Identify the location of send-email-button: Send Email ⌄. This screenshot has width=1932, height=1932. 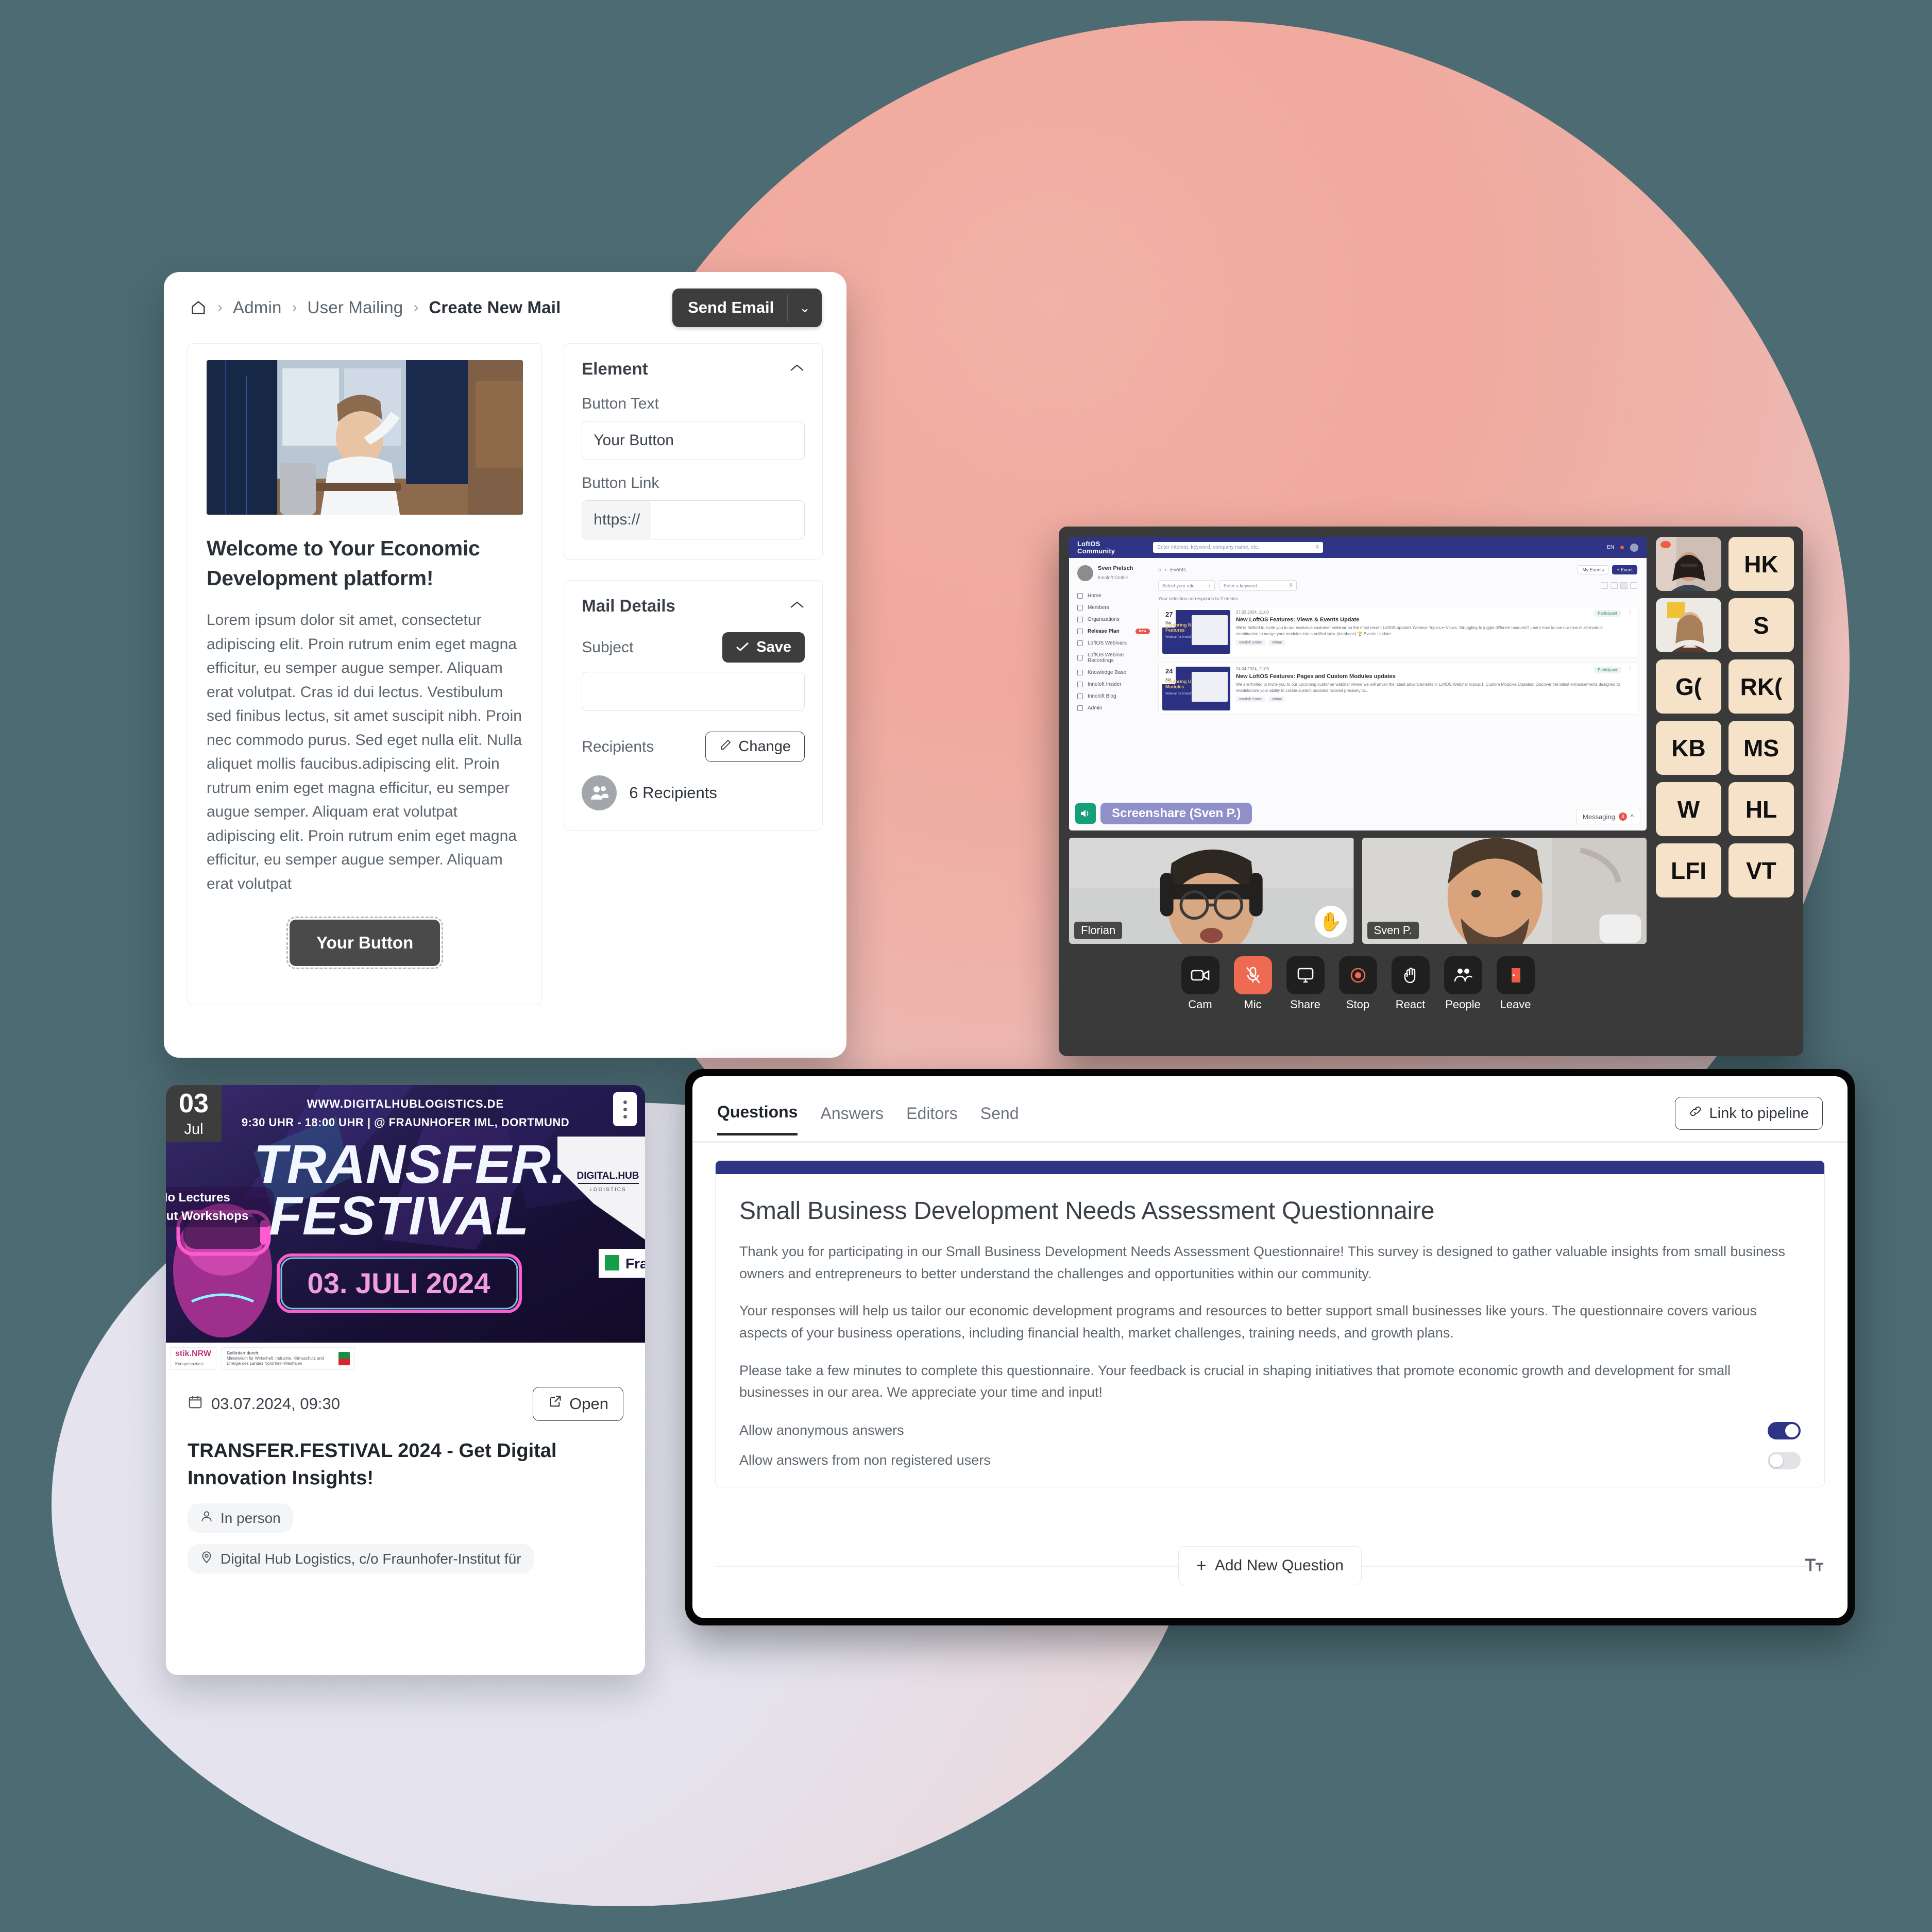
(747, 307).